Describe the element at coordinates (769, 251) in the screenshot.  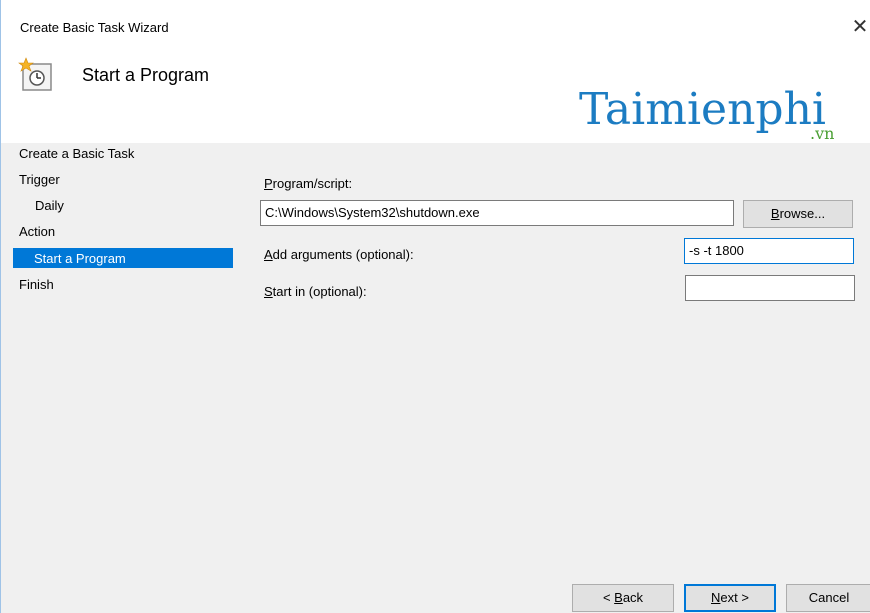
I see `add-arguments-input: -s -t 1800` at that location.